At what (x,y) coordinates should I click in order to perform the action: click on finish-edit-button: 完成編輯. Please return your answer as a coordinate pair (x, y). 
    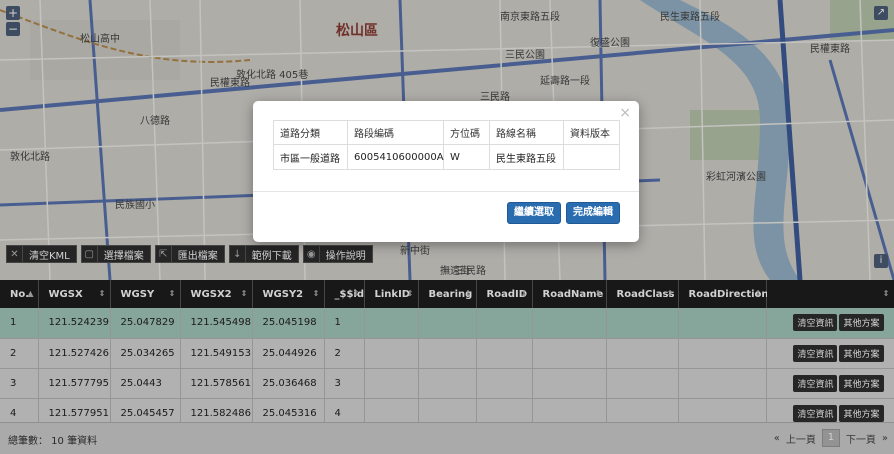
    Looking at the image, I should click on (593, 213).